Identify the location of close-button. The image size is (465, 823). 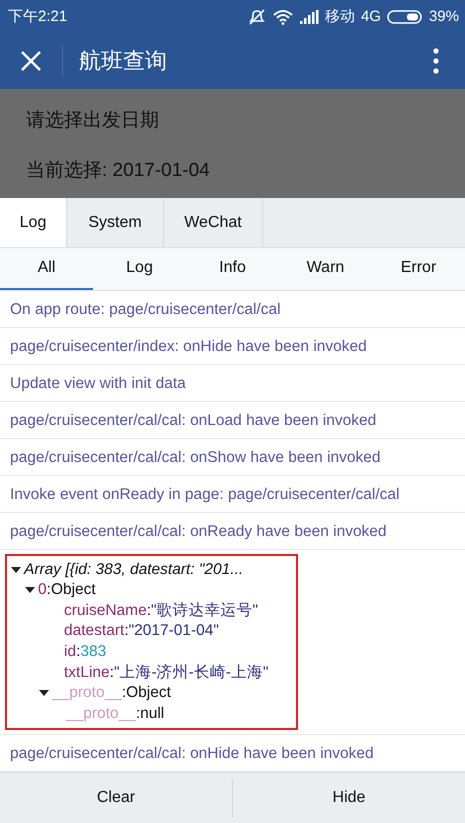
(31, 61).